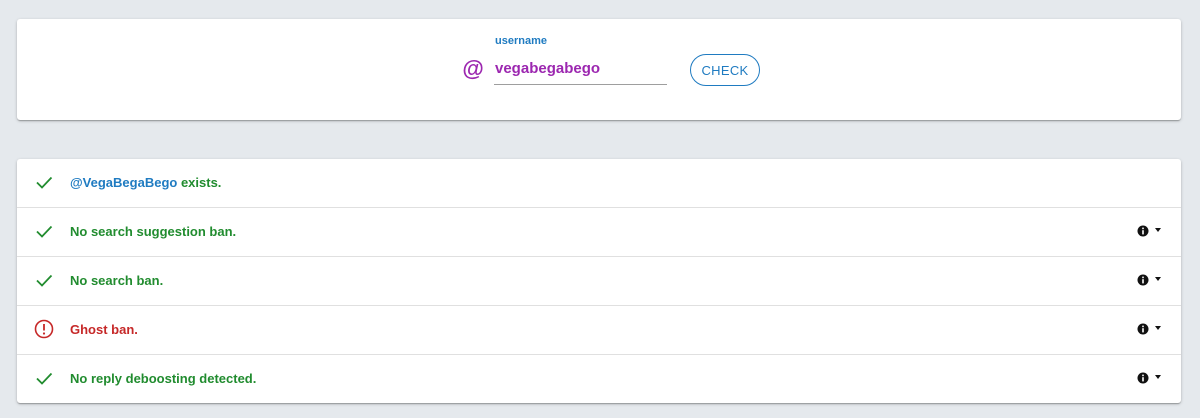  What do you see at coordinates (44, 329) in the screenshot?
I see `alert-circle-icon` at bounding box center [44, 329].